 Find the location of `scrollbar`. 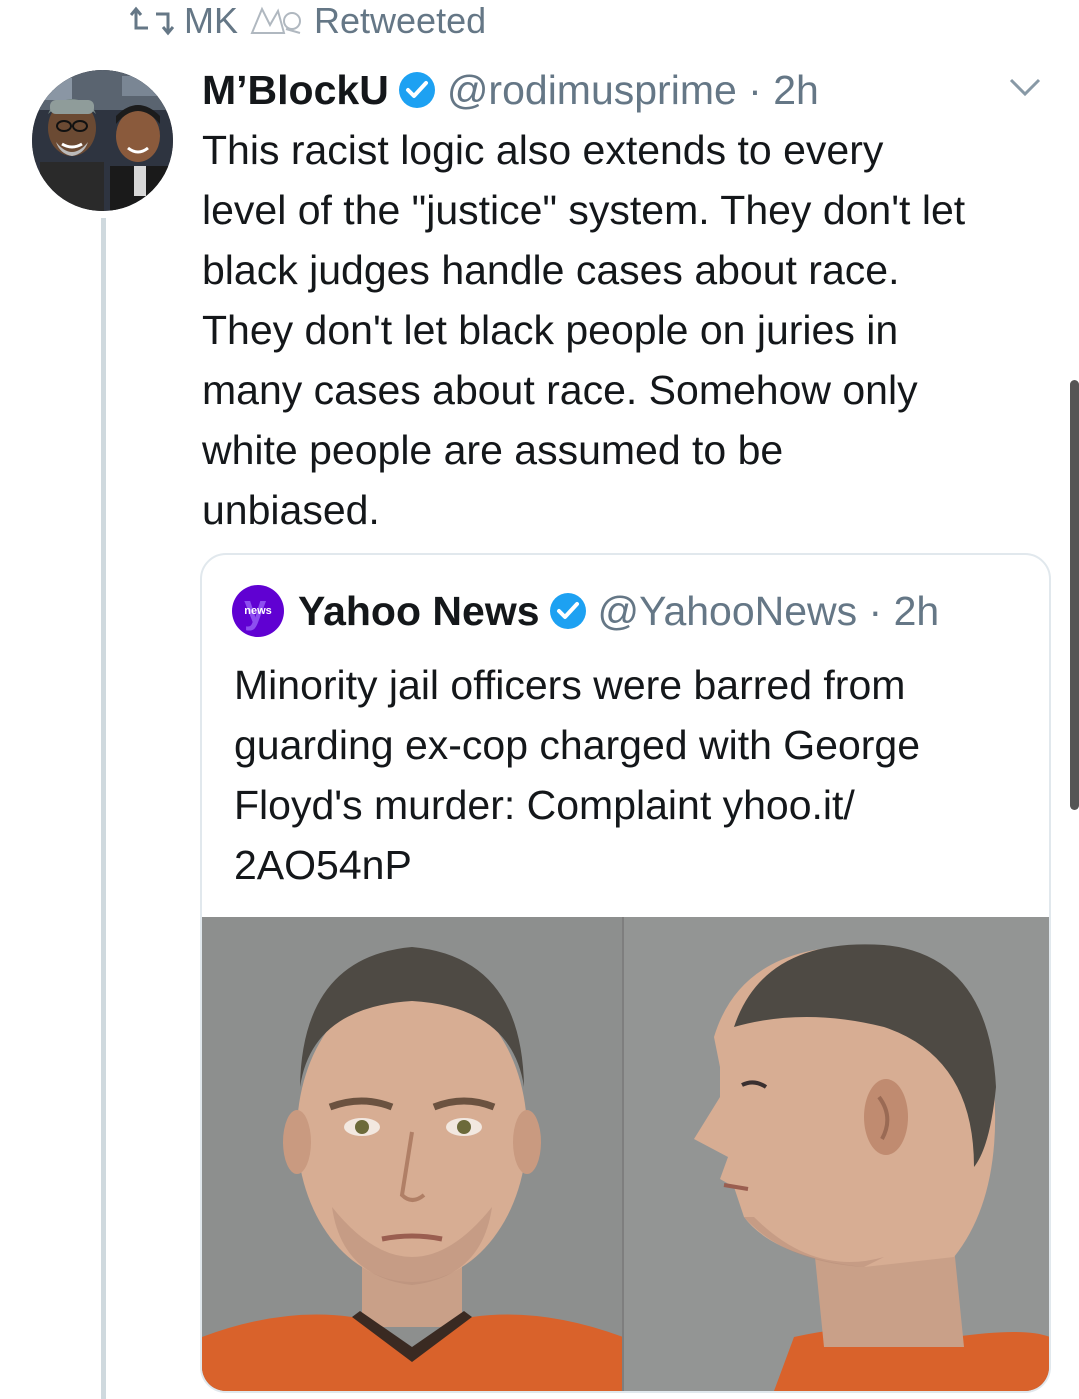

scrollbar is located at coordinates (1074, 595).